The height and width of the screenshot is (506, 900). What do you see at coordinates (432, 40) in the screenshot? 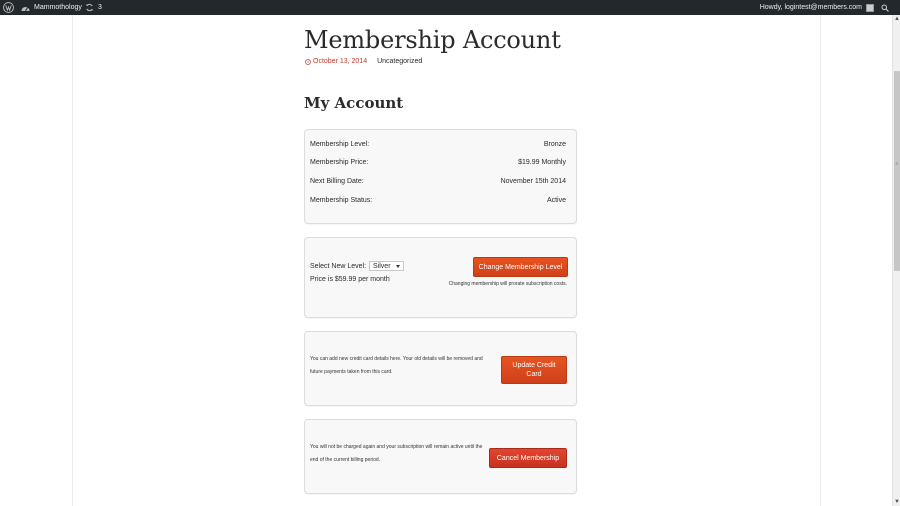
I see `page-title: Membership Account` at bounding box center [432, 40].